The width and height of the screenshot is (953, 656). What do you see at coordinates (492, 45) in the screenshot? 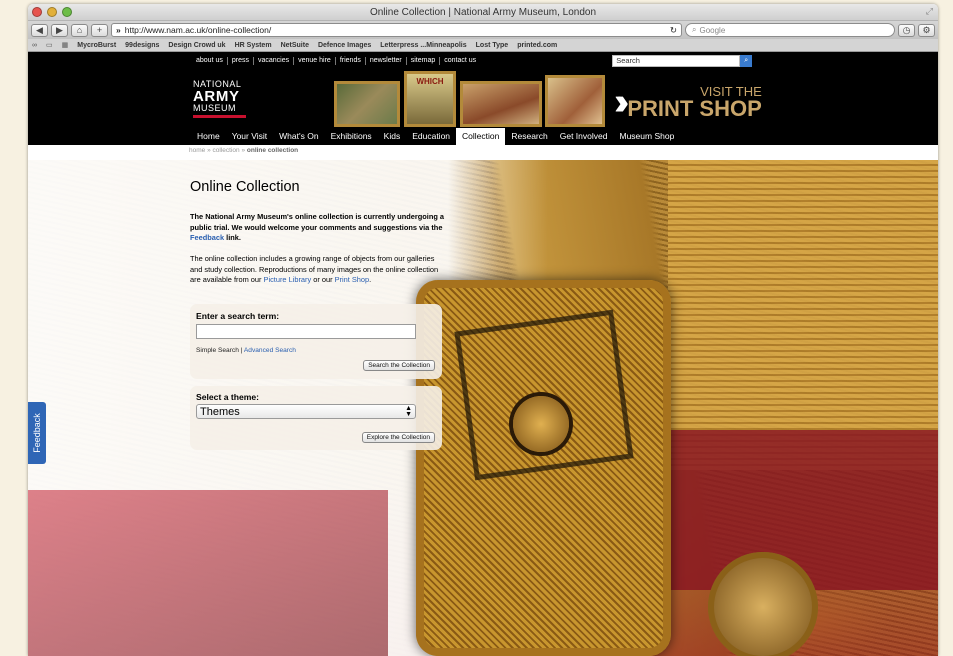
I see `bookmark-item: Lost Type` at bounding box center [492, 45].